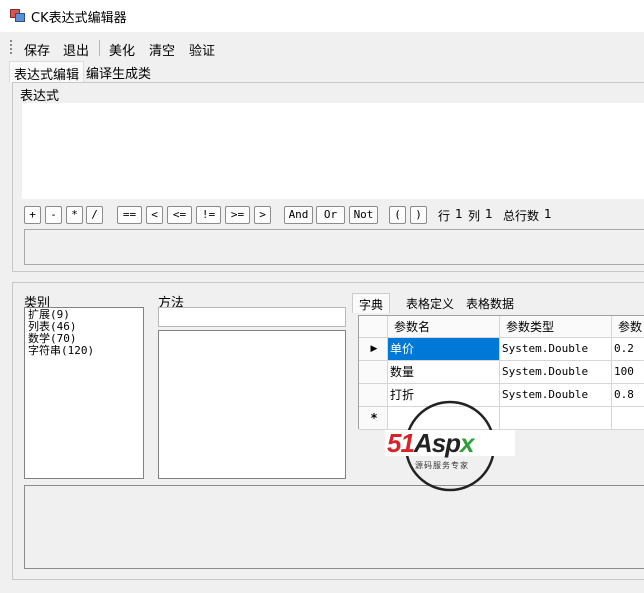 The width and height of the screenshot is (644, 593). Describe the element at coordinates (154, 215) in the screenshot. I see `op-less-button: <` at that location.